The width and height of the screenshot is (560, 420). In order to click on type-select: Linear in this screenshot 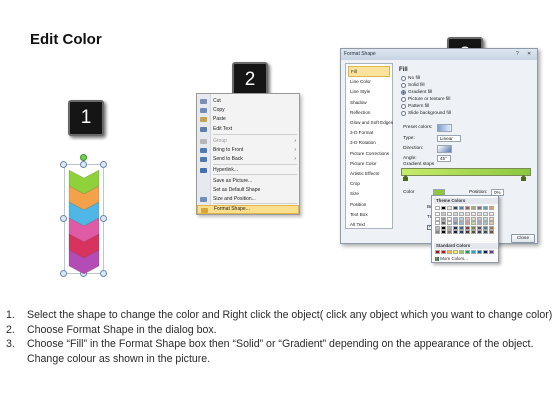, I will do `click(449, 138)`.